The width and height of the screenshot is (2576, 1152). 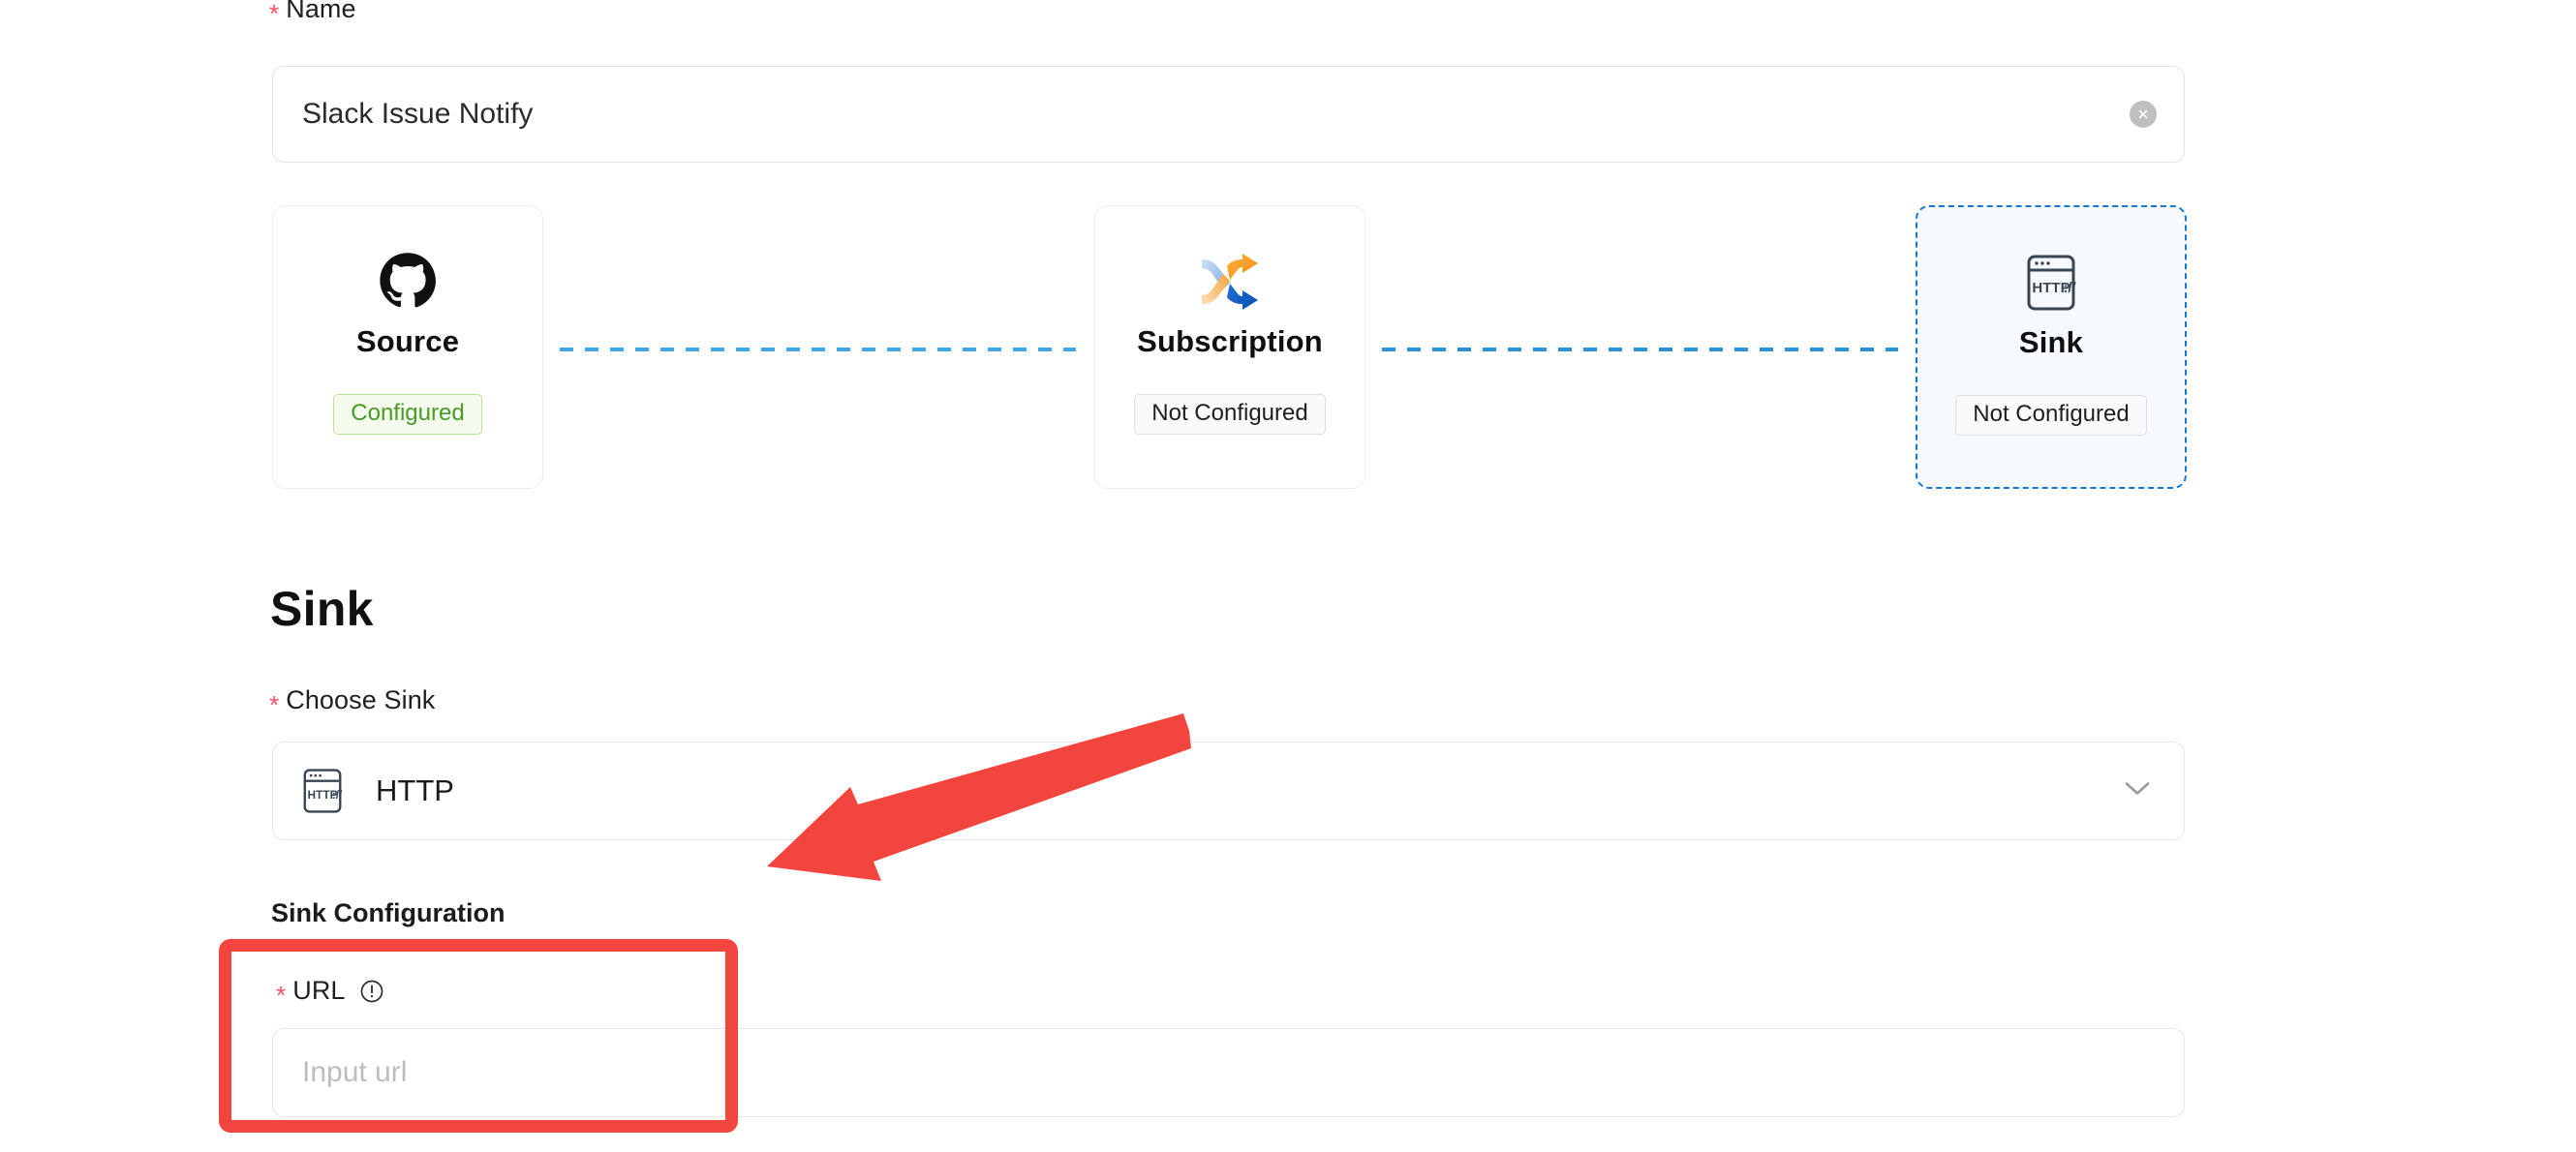 I want to click on url-field-label: * URL, so click(x=330, y=993).